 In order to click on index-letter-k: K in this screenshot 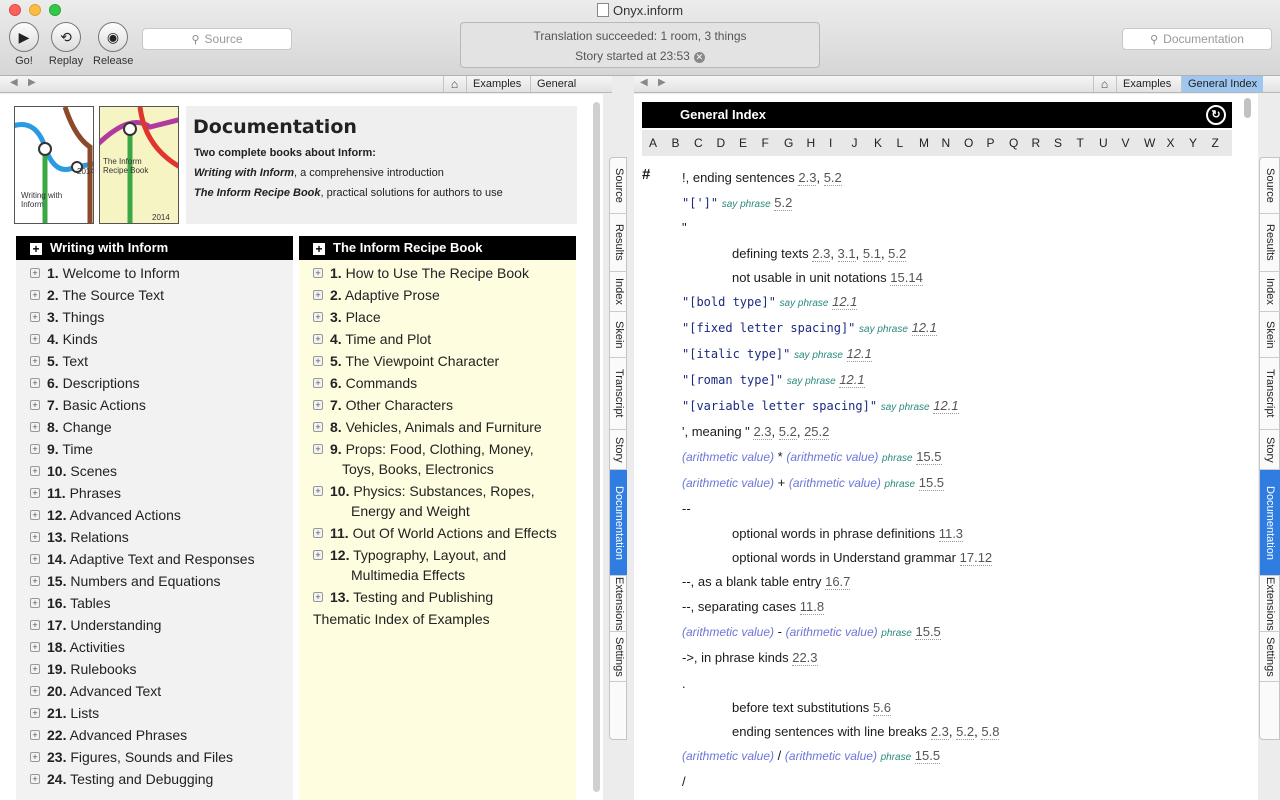, I will do `click(878, 143)`.